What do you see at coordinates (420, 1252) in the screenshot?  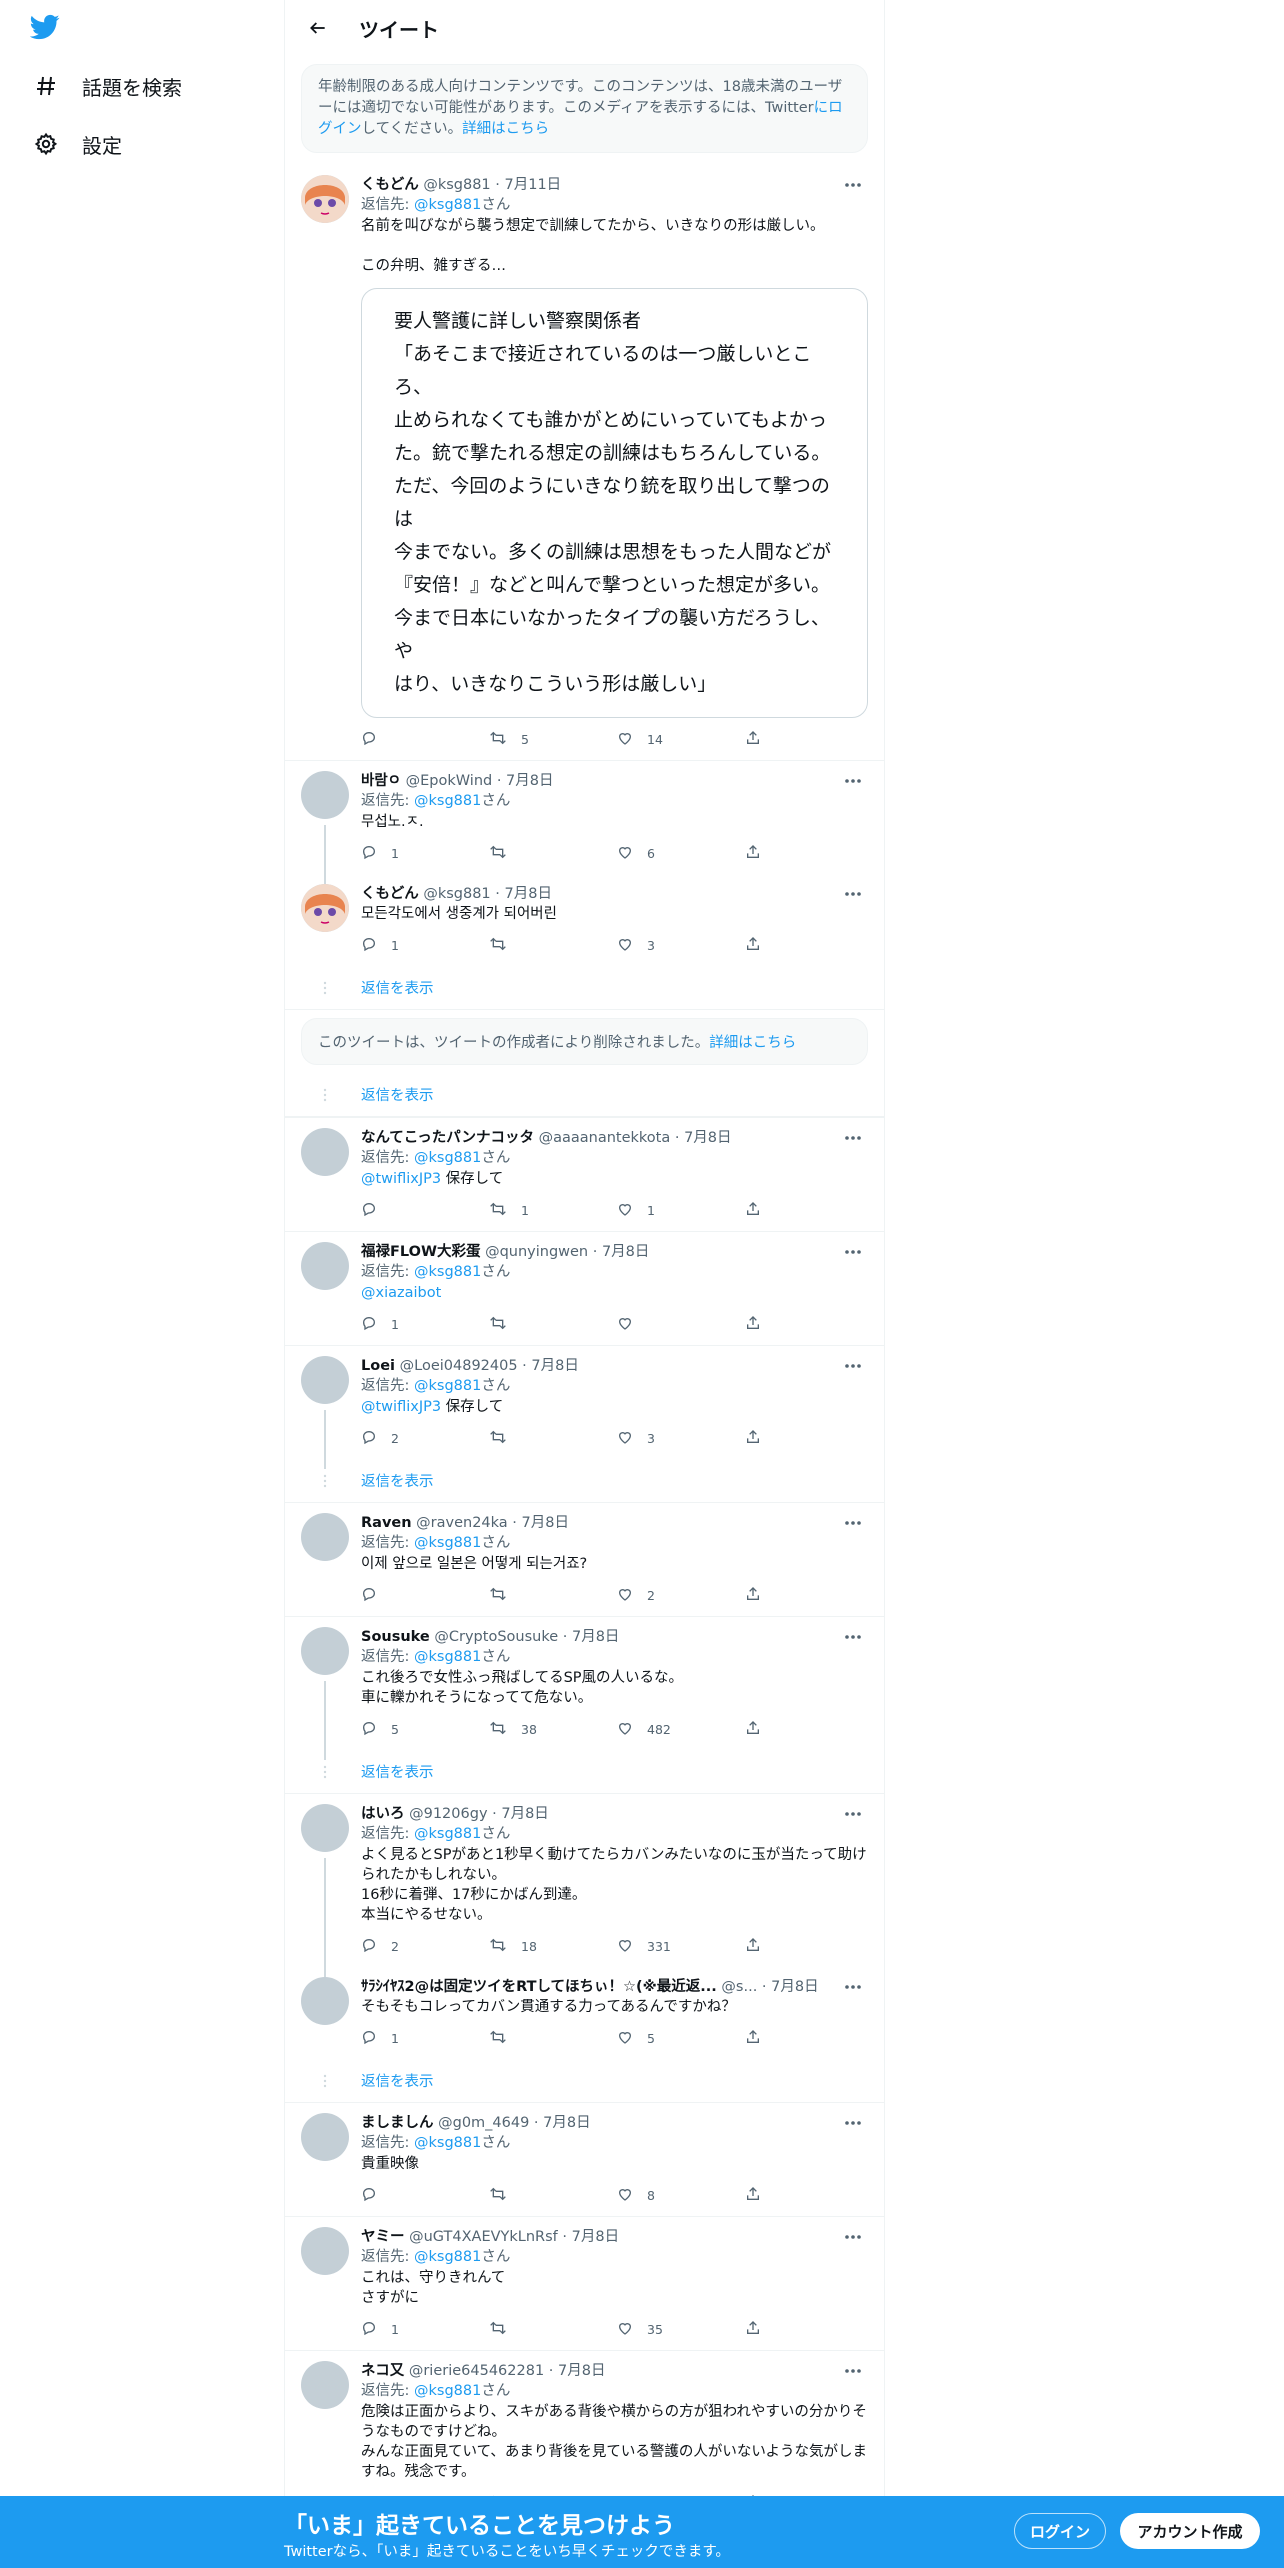 I see `author-name: 福禄FLOW大彩蛋` at bounding box center [420, 1252].